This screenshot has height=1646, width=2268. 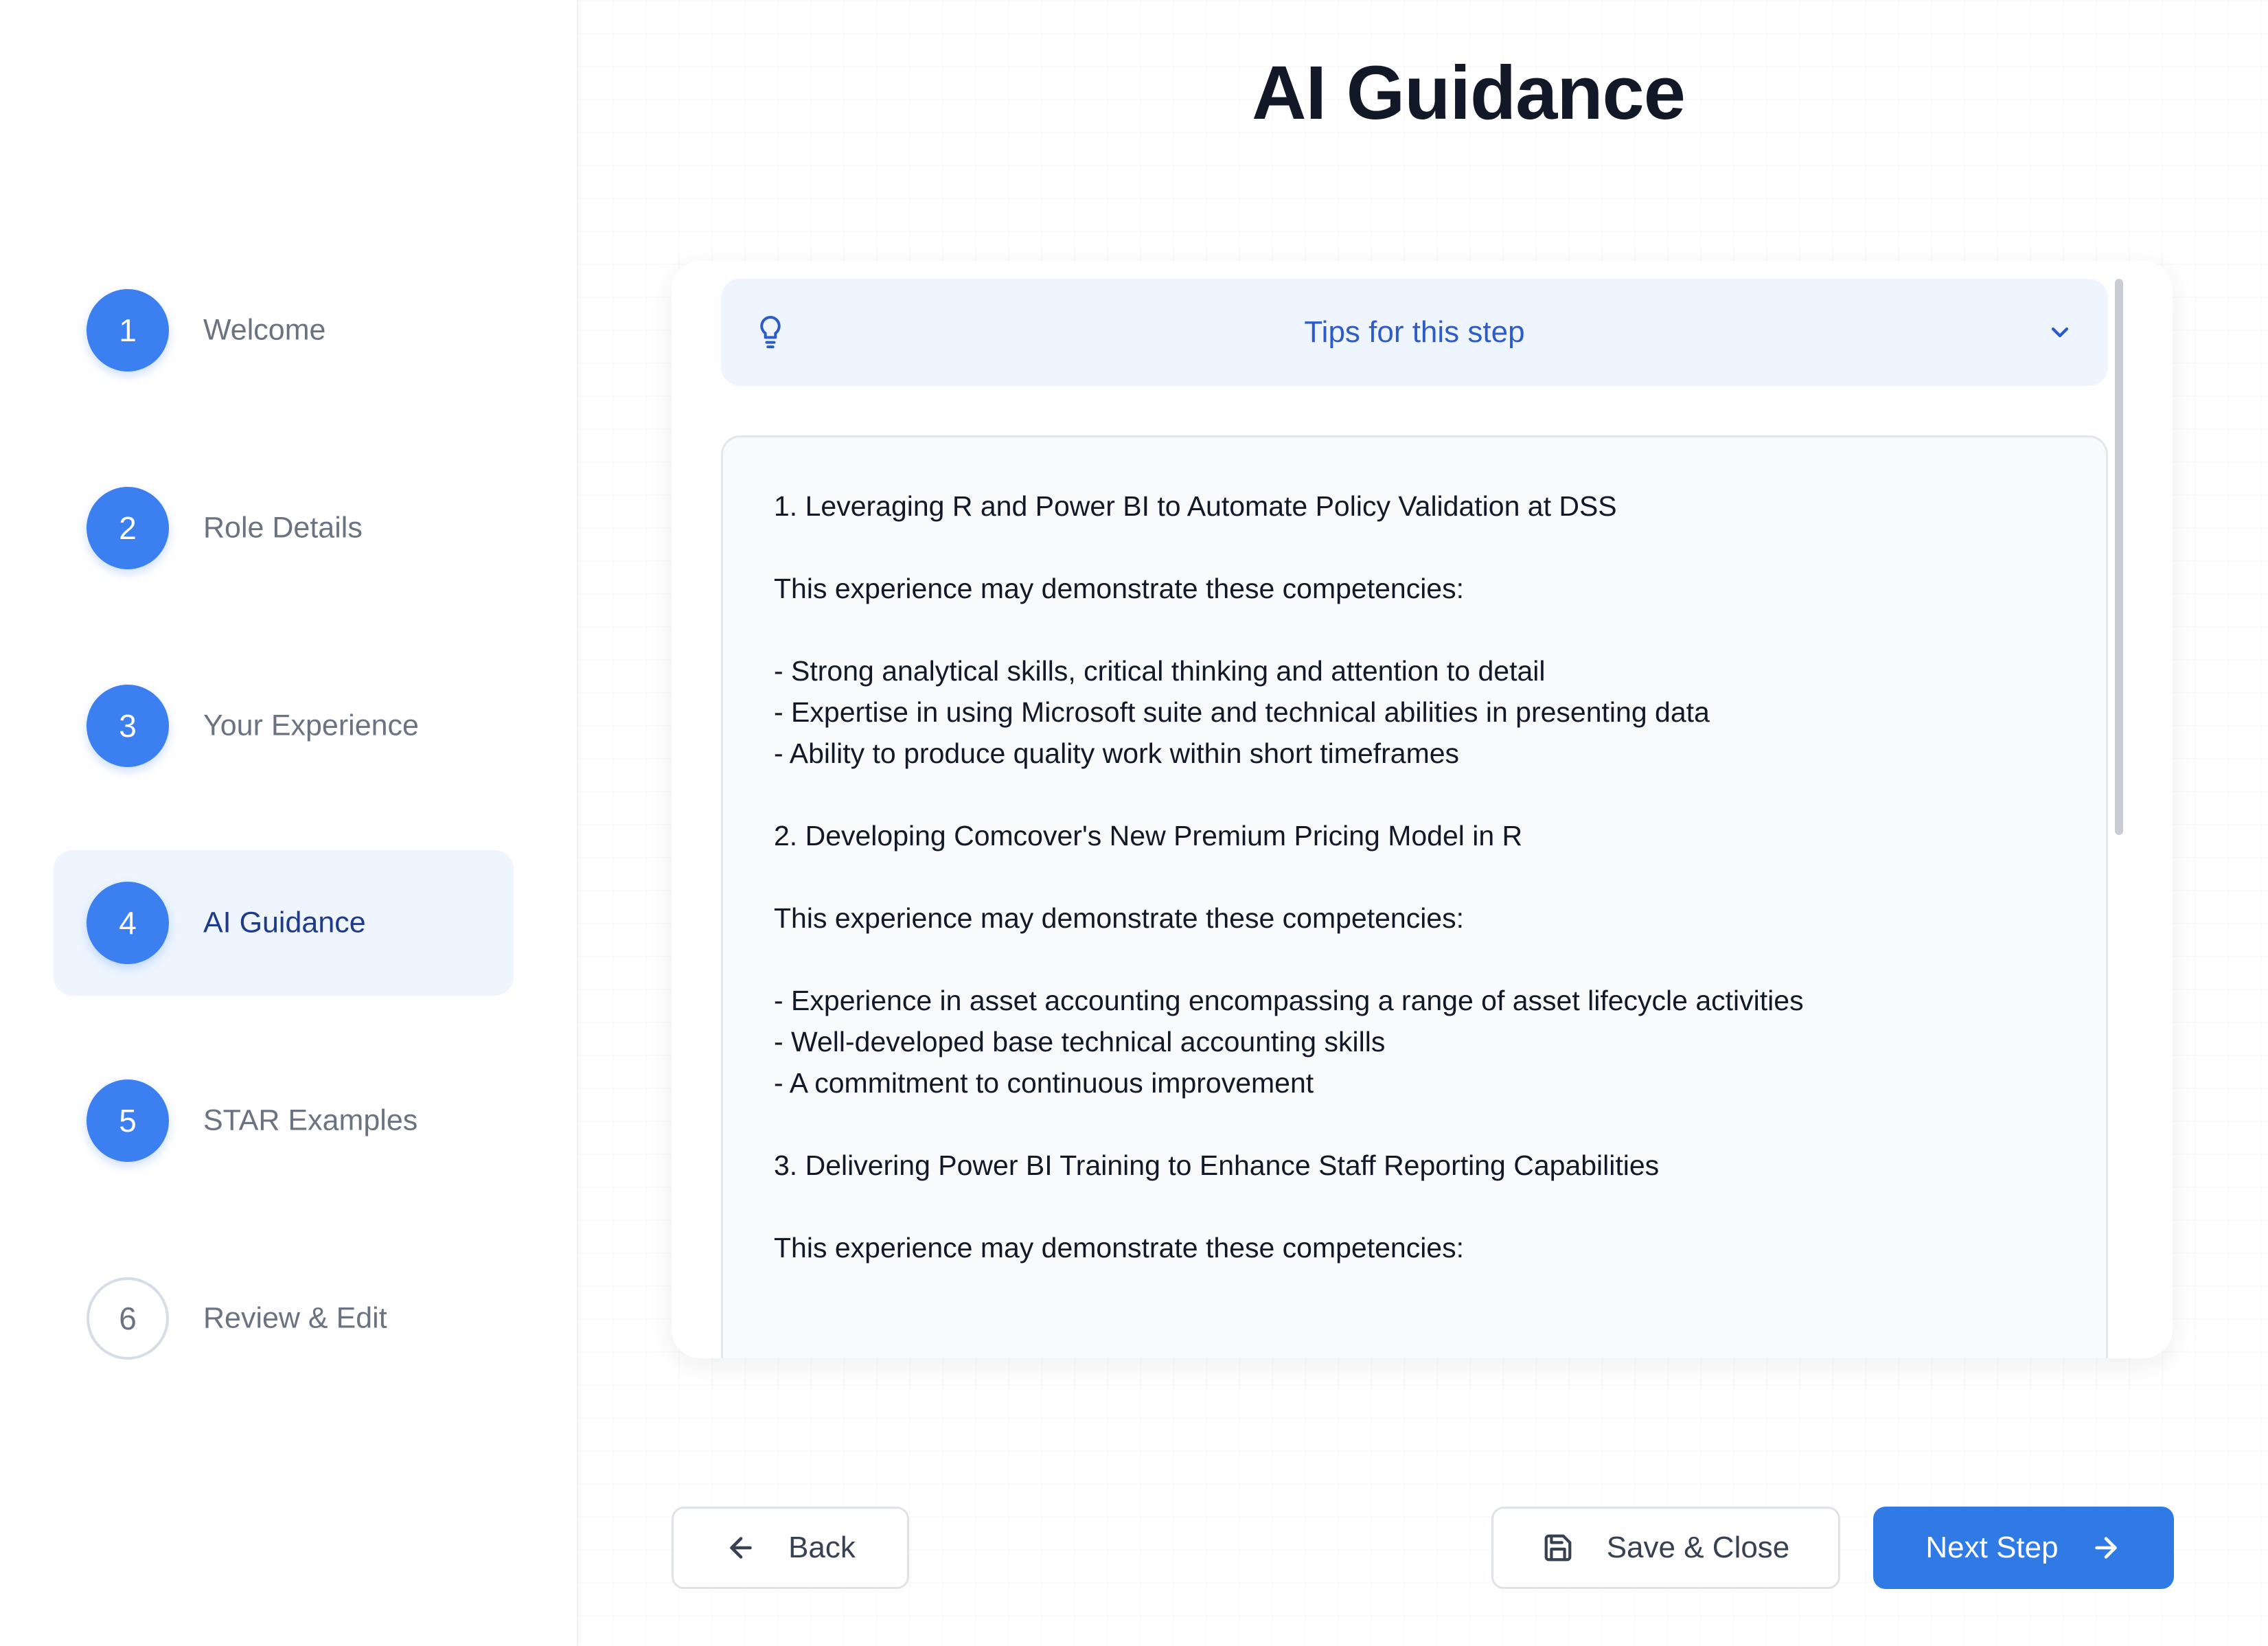 I want to click on content-scrollbar, so click(x=2119, y=818).